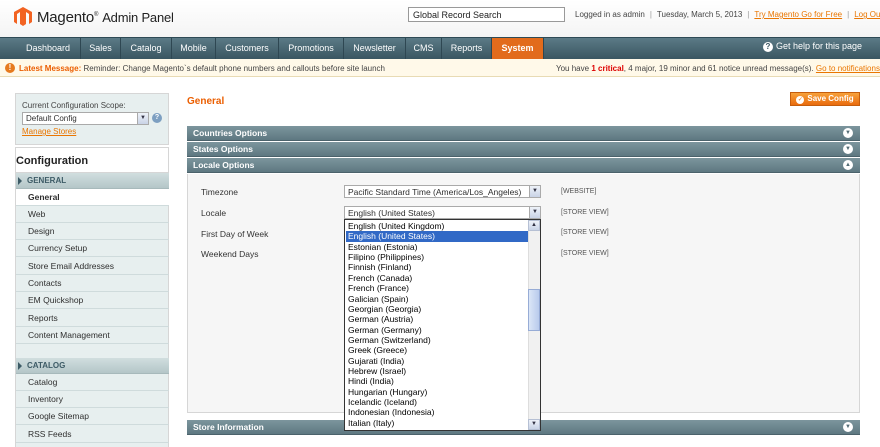  Describe the element at coordinates (437, 371) in the screenshot. I see `locale-option: Hebrew (Israel)` at that location.